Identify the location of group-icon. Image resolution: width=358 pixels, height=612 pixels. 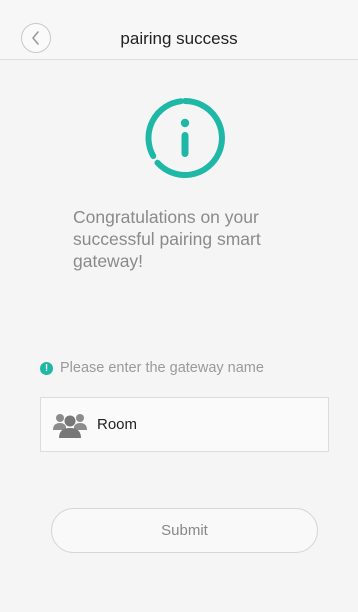
(70, 425).